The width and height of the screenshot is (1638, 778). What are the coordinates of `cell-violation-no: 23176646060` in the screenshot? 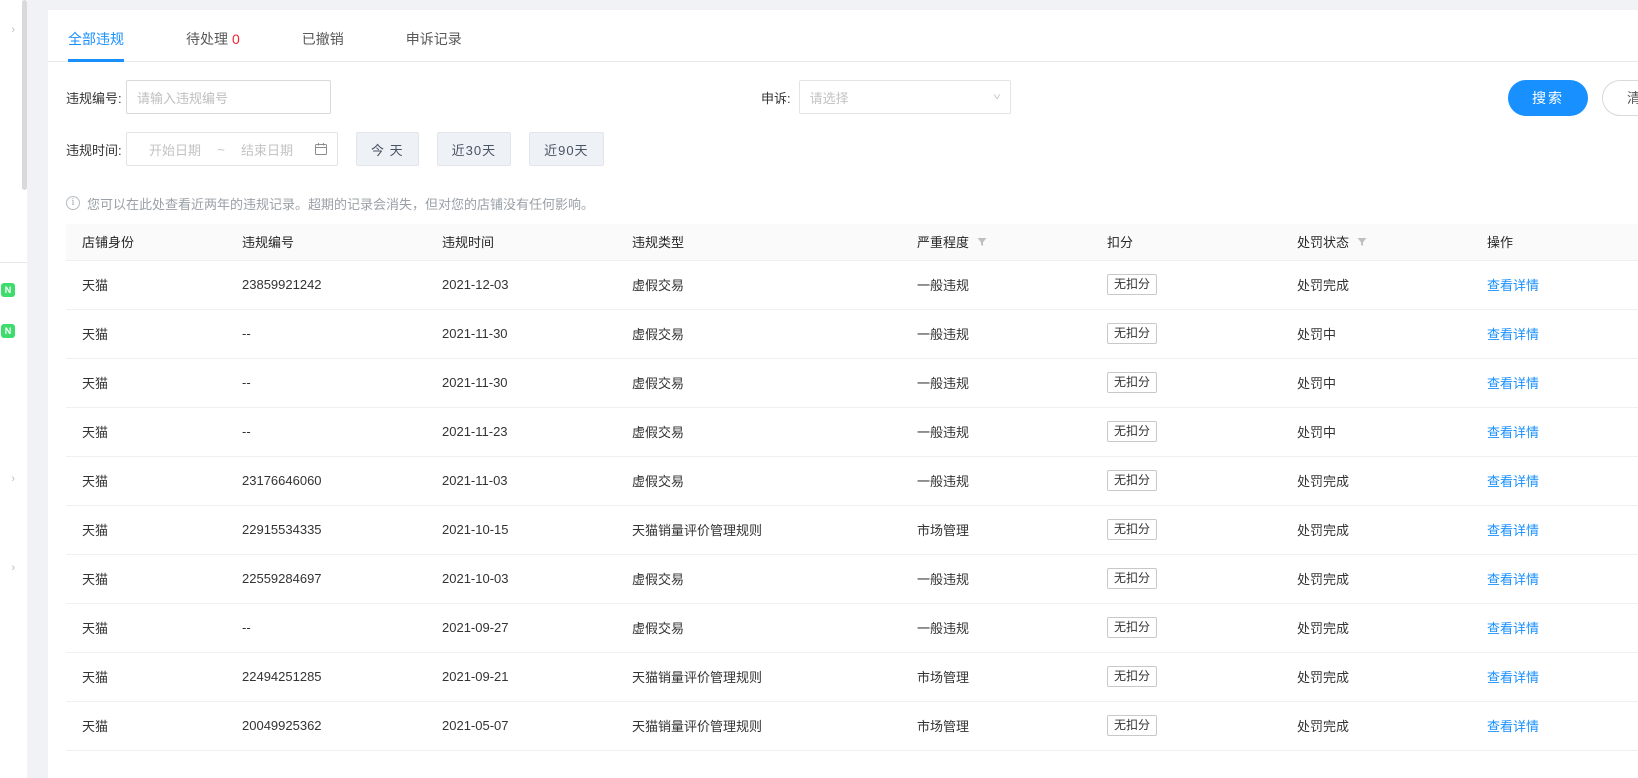 It's located at (326, 481).